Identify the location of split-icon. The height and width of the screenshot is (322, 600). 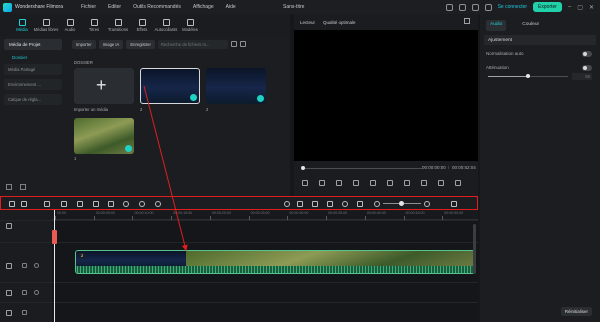
(96, 204).